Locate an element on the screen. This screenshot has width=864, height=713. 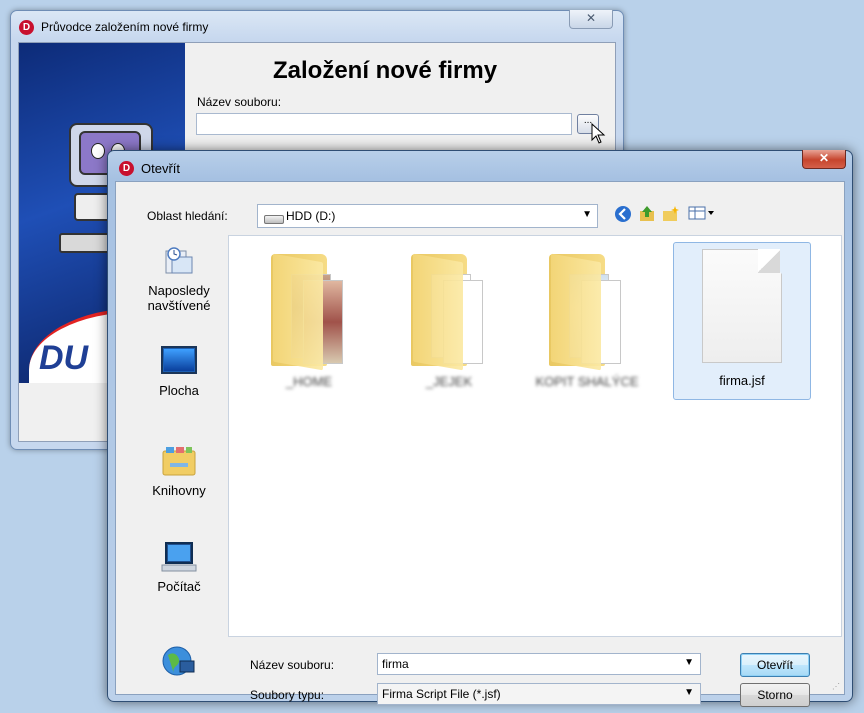
computer-icon is located at coordinates (179, 557).